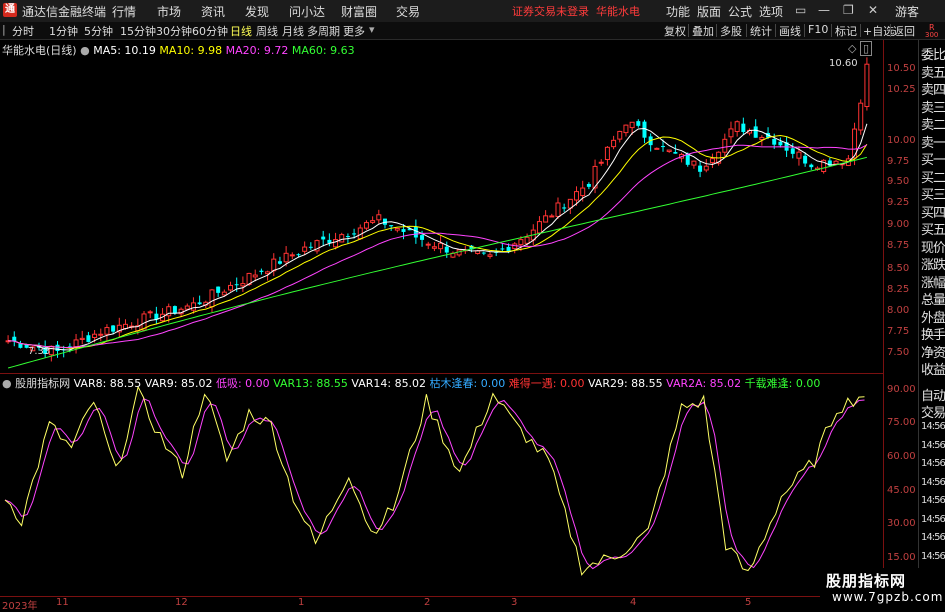  Describe the element at coordinates (933, 265) in the screenshot. I see `quote-field-label: 涨跌` at that location.